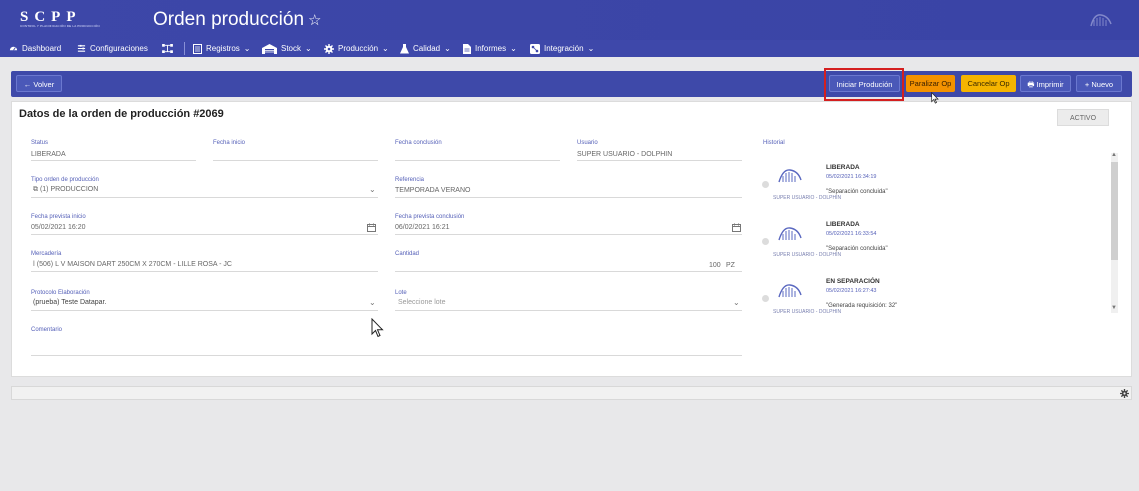 This screenshot has width=1139, height=491. What do you see at coordinates (229, 143) in the screenshot?
I see `fecha-inicio-label: Fecha inicio` at bounding box center [229, 143].